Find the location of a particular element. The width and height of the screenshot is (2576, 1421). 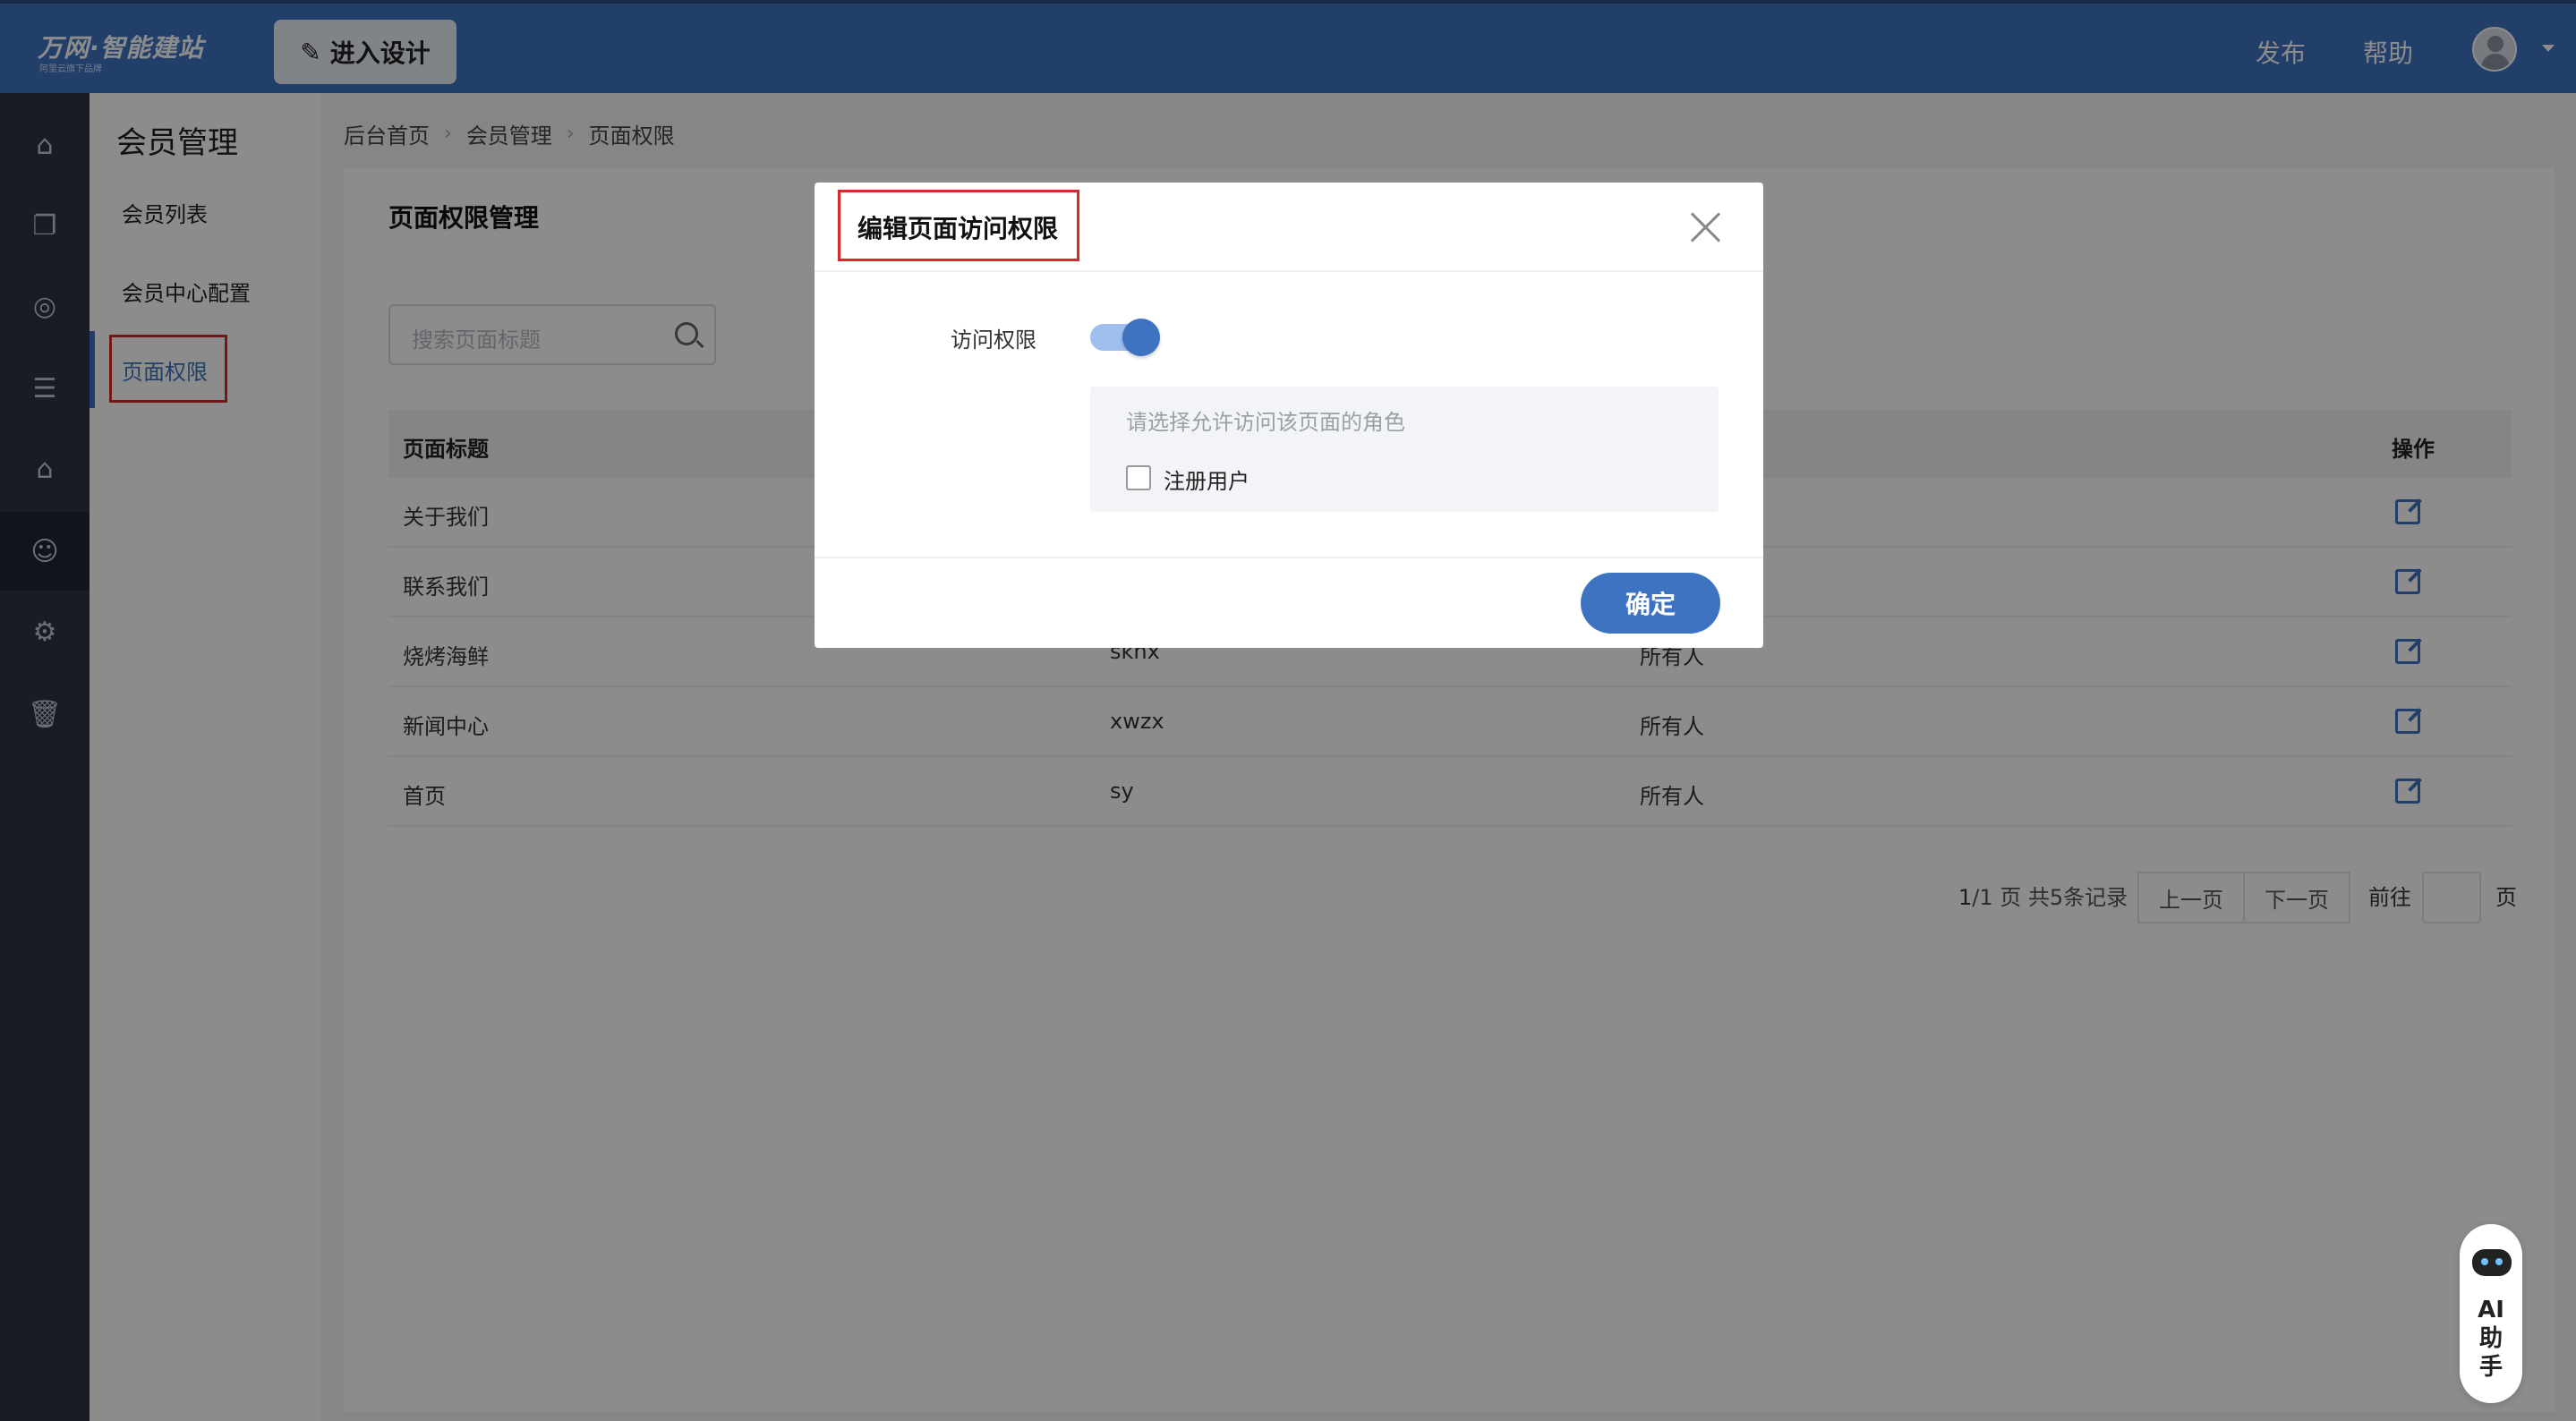

dialog-footer-divider is located at coordinates (1289, 557).